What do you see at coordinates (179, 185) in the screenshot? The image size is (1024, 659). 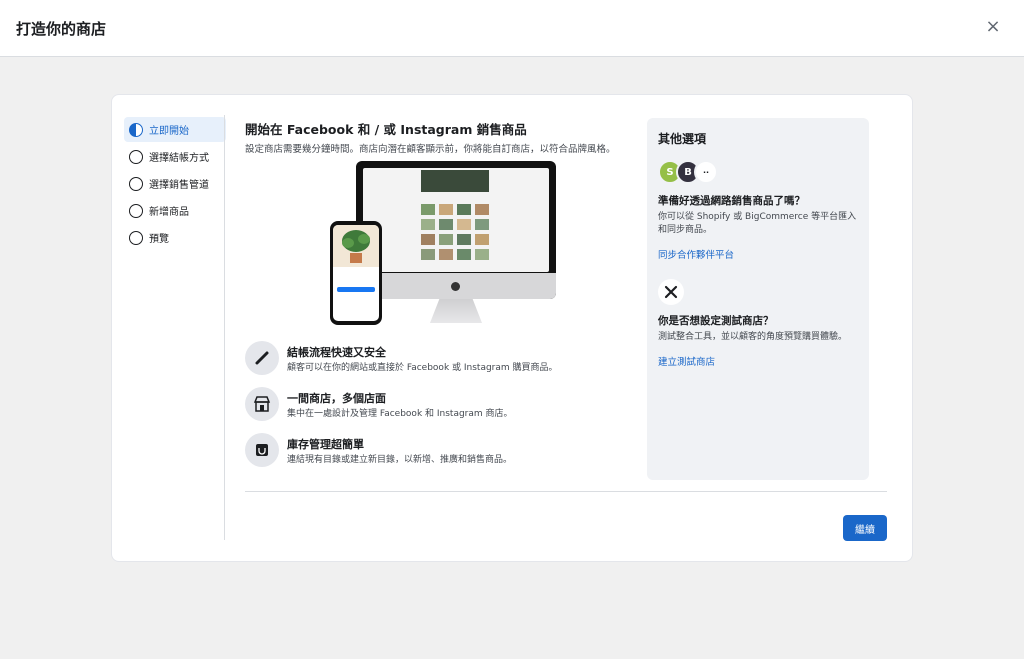 I see `step-label: 選擇銷售管道` at bounding box center [179, 185].